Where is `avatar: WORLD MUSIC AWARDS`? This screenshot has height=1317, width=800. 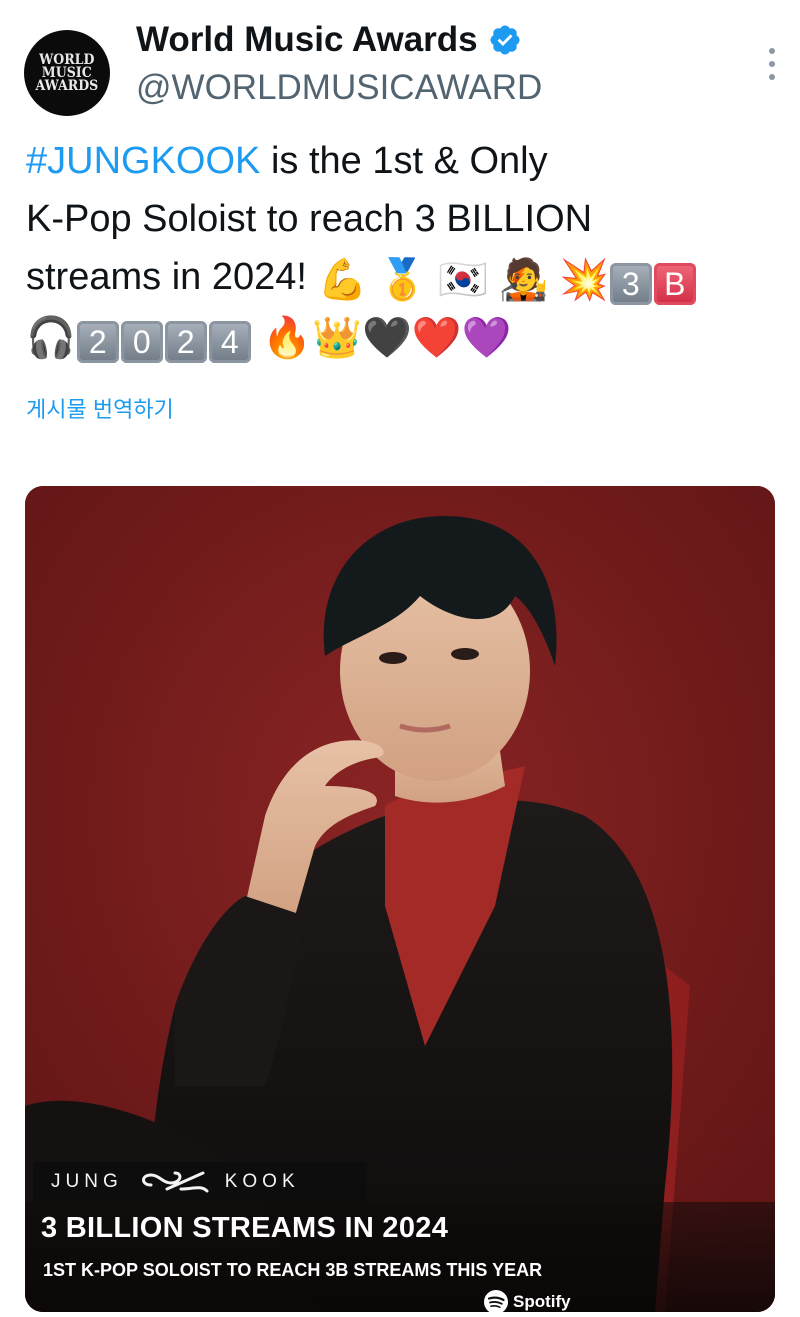
avatar: WORLD MUSIC AWARDS is located at coordinates (67, 73).